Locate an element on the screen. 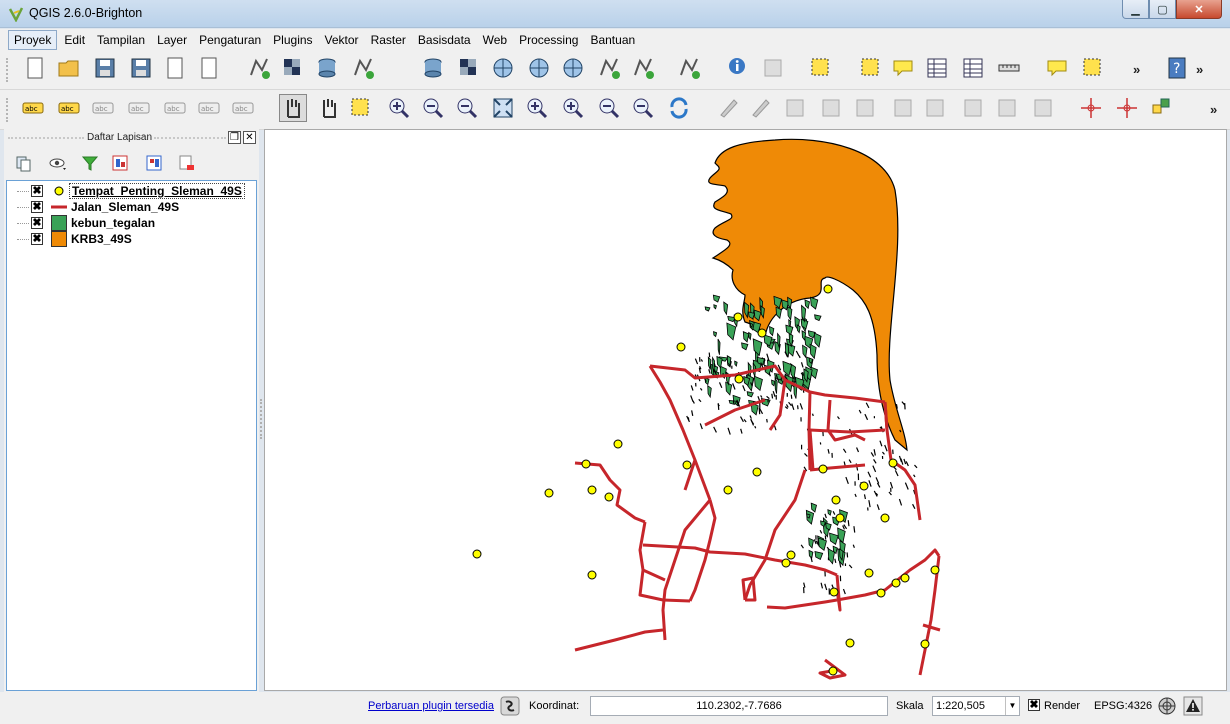 This screenshot has height=724, width=1230. add-wcs-layer-icon is located at coordinates (539, 68).